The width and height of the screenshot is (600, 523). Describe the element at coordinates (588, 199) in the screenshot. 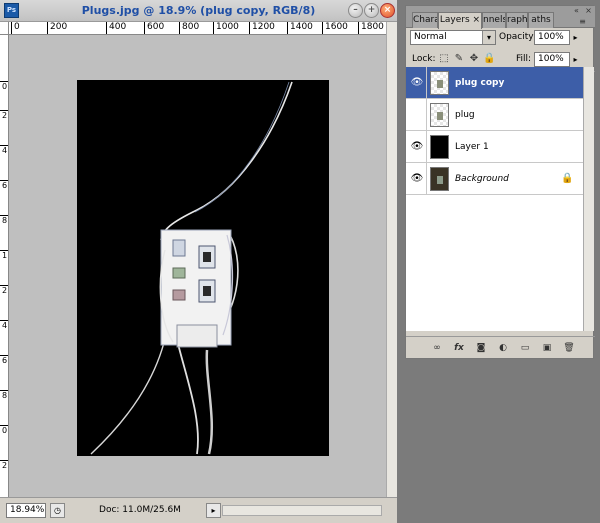

I see `layers-scrollbar` at that location.